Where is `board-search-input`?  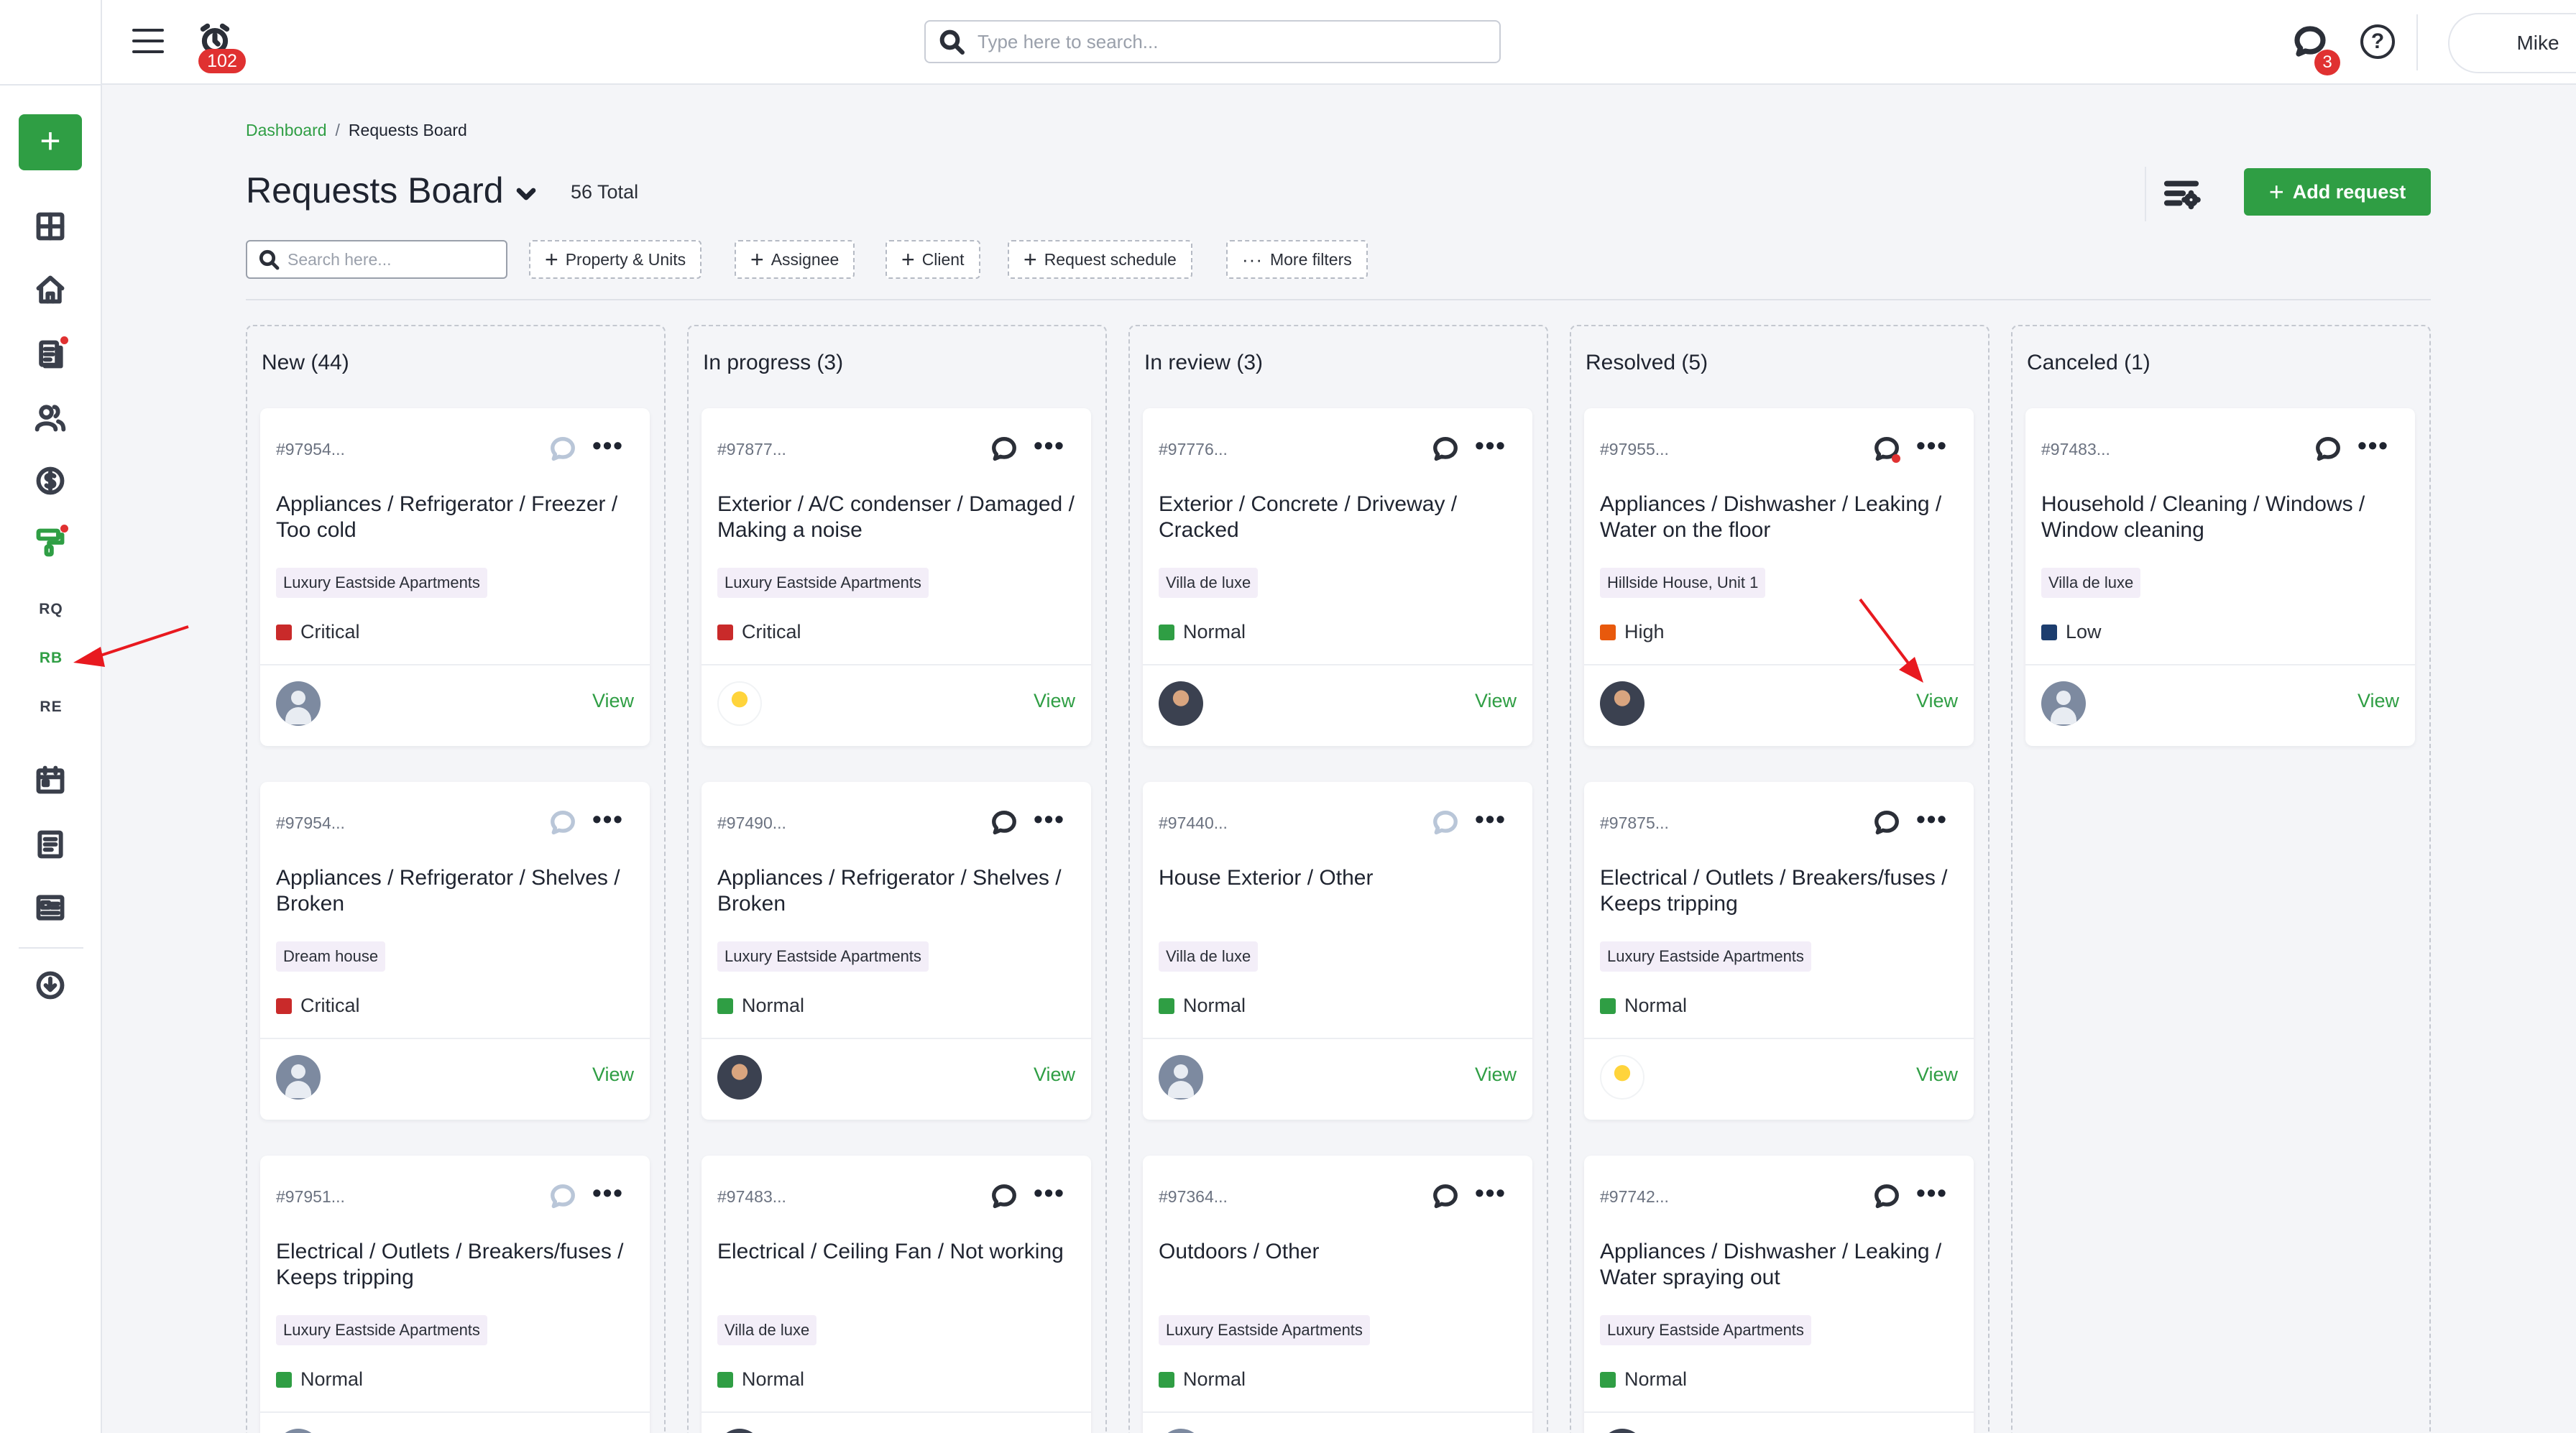 board-search-input is located at coordinates (388, 259).